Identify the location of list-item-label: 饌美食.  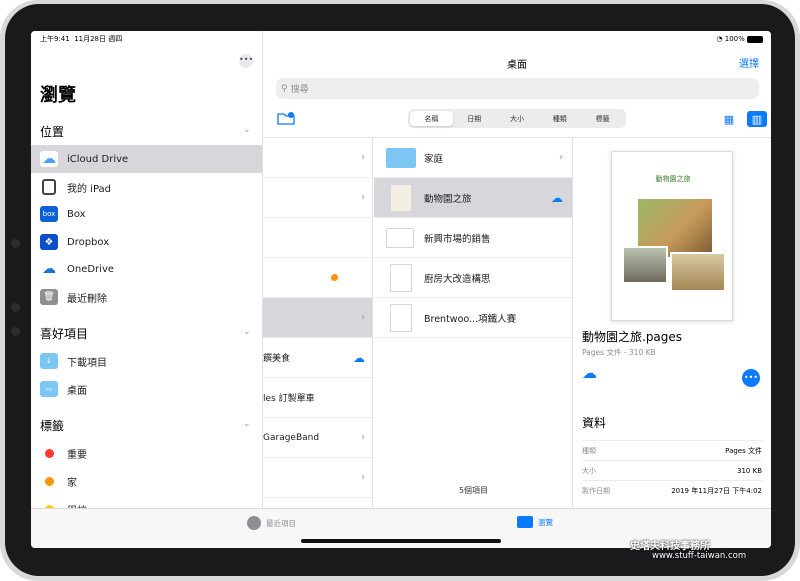
(277, 359).